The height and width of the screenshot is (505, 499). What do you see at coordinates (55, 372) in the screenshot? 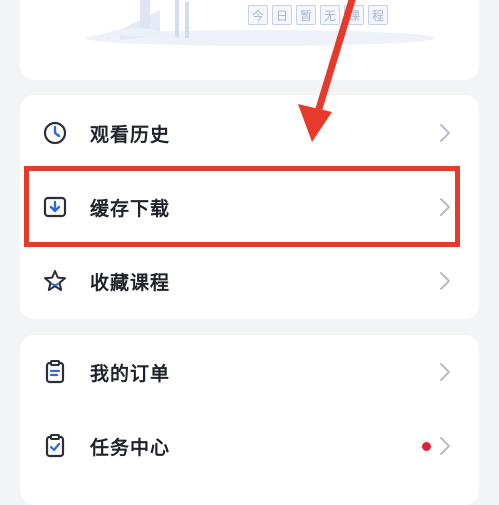
I see `clipboard-icon` at bounding box center [55, 372].